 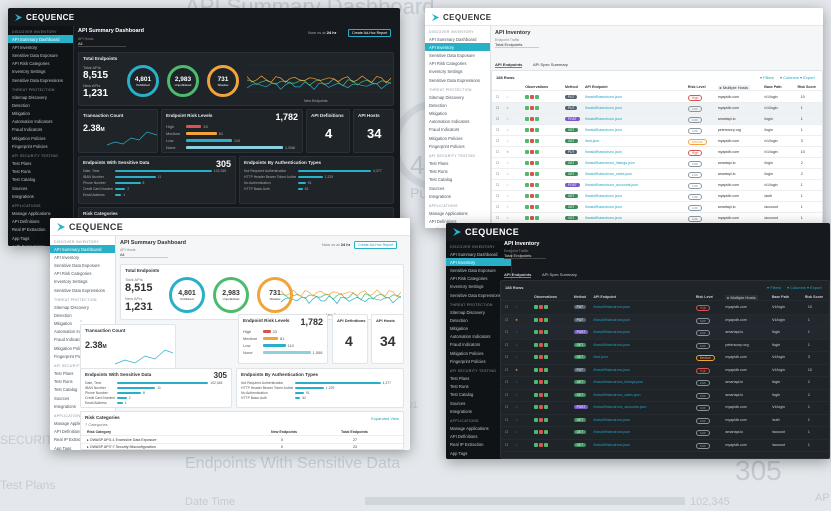 What do you see at coordinates (796, 287) in the screenshot?
I see `action-columns: ▾ Columns` at bounding box center [796, 287].